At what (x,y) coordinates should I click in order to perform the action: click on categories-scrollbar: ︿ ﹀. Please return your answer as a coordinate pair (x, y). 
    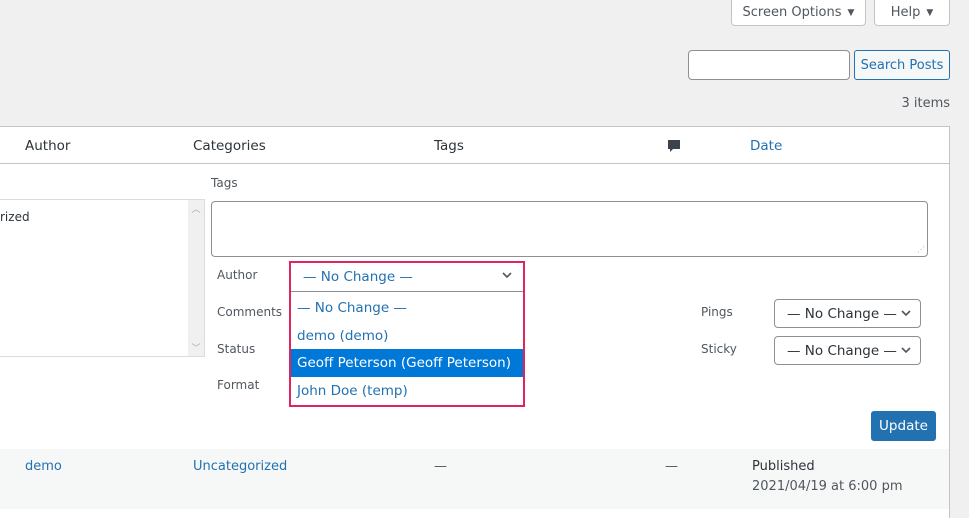
    Looking at the image, I should click on (196, 278).